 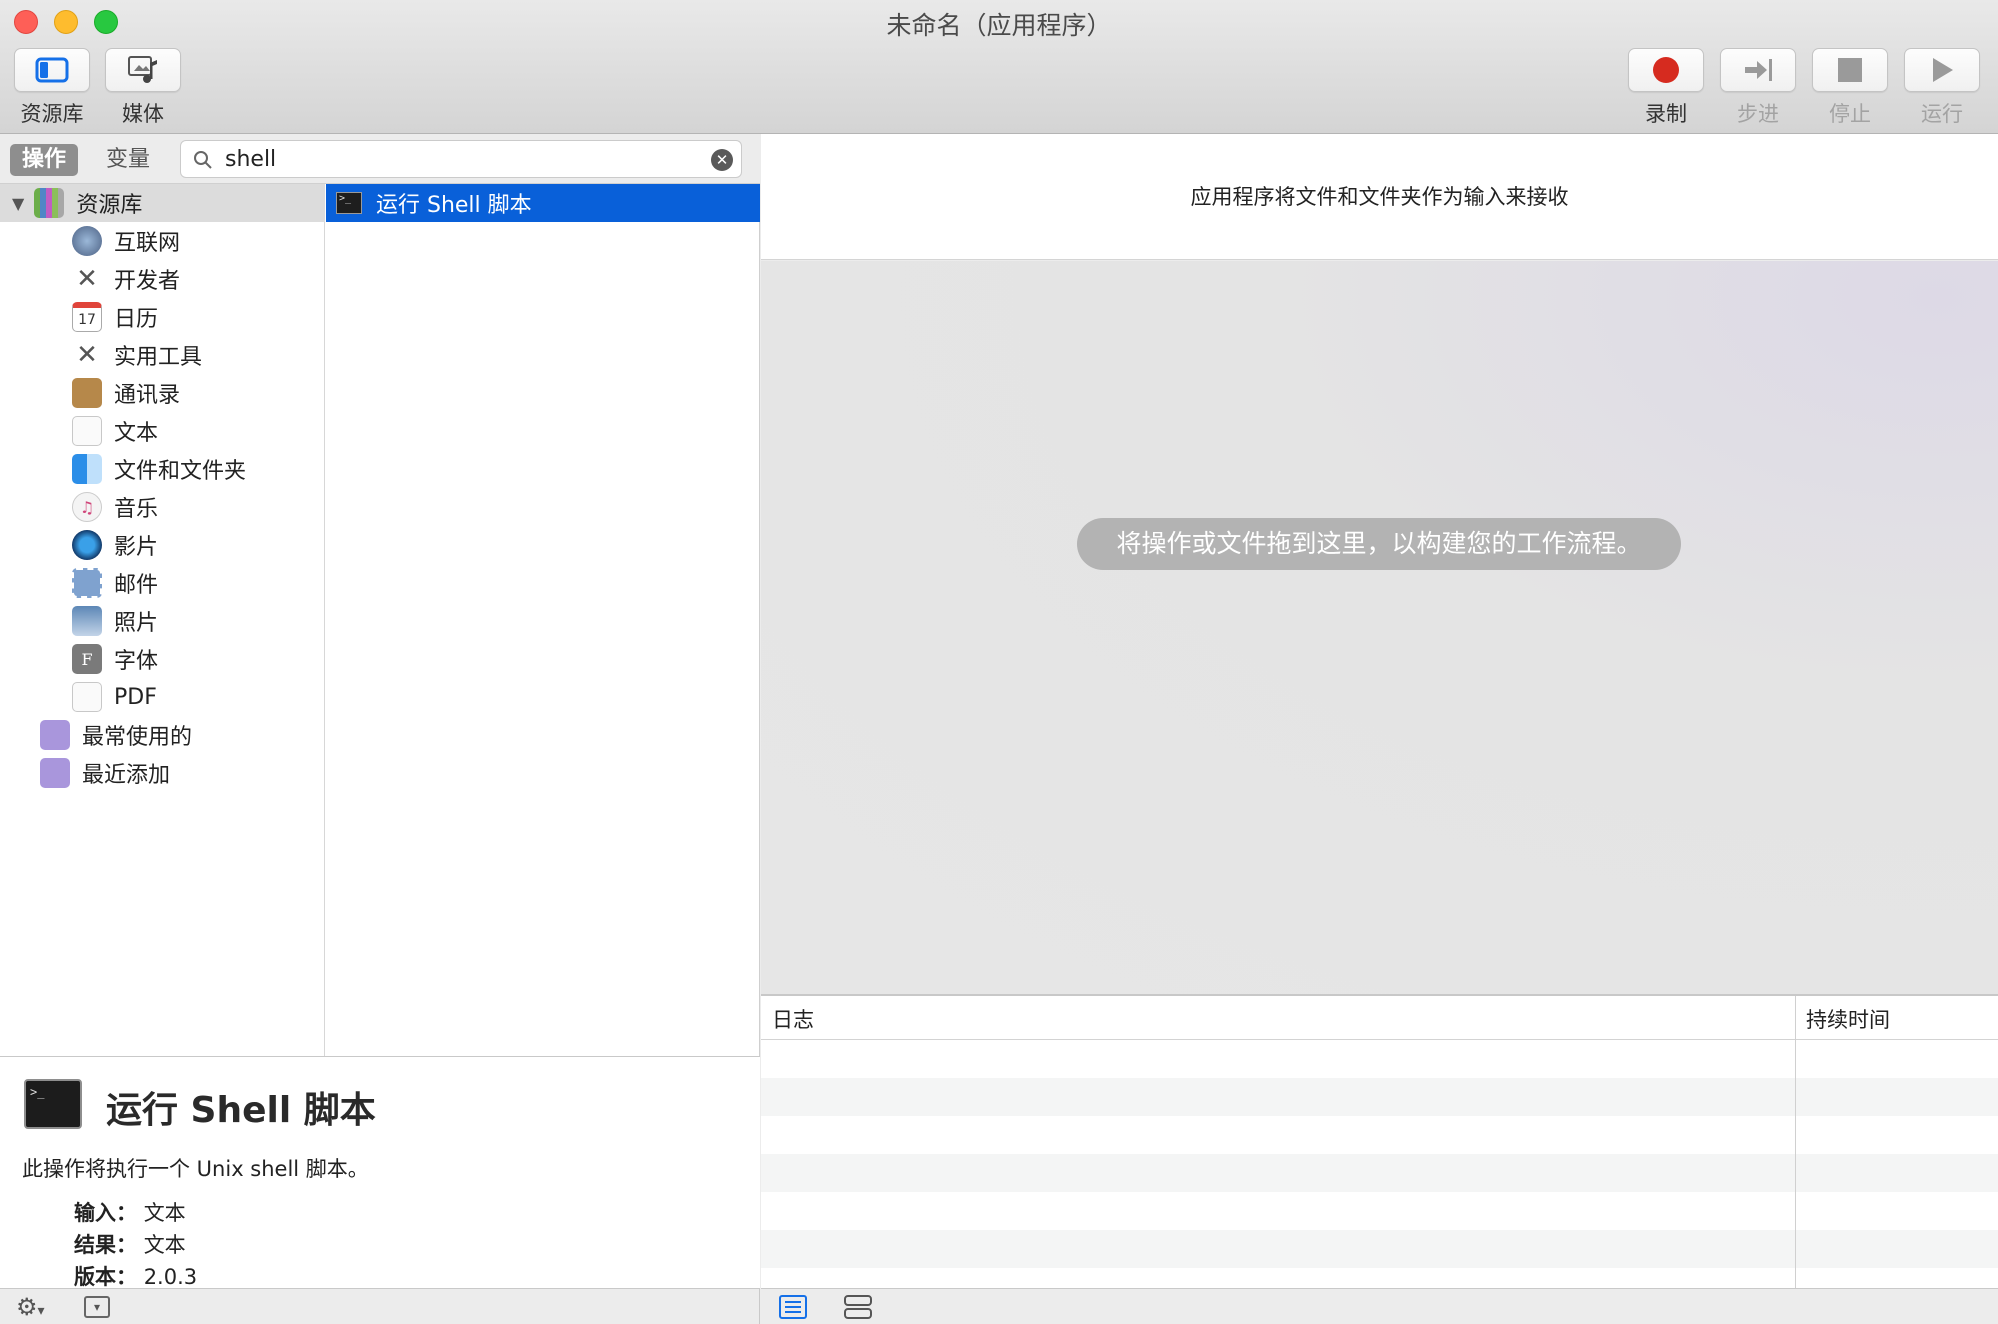 I want to click on library-root-item: ▼ 资源库, so click(x=162, y=203).